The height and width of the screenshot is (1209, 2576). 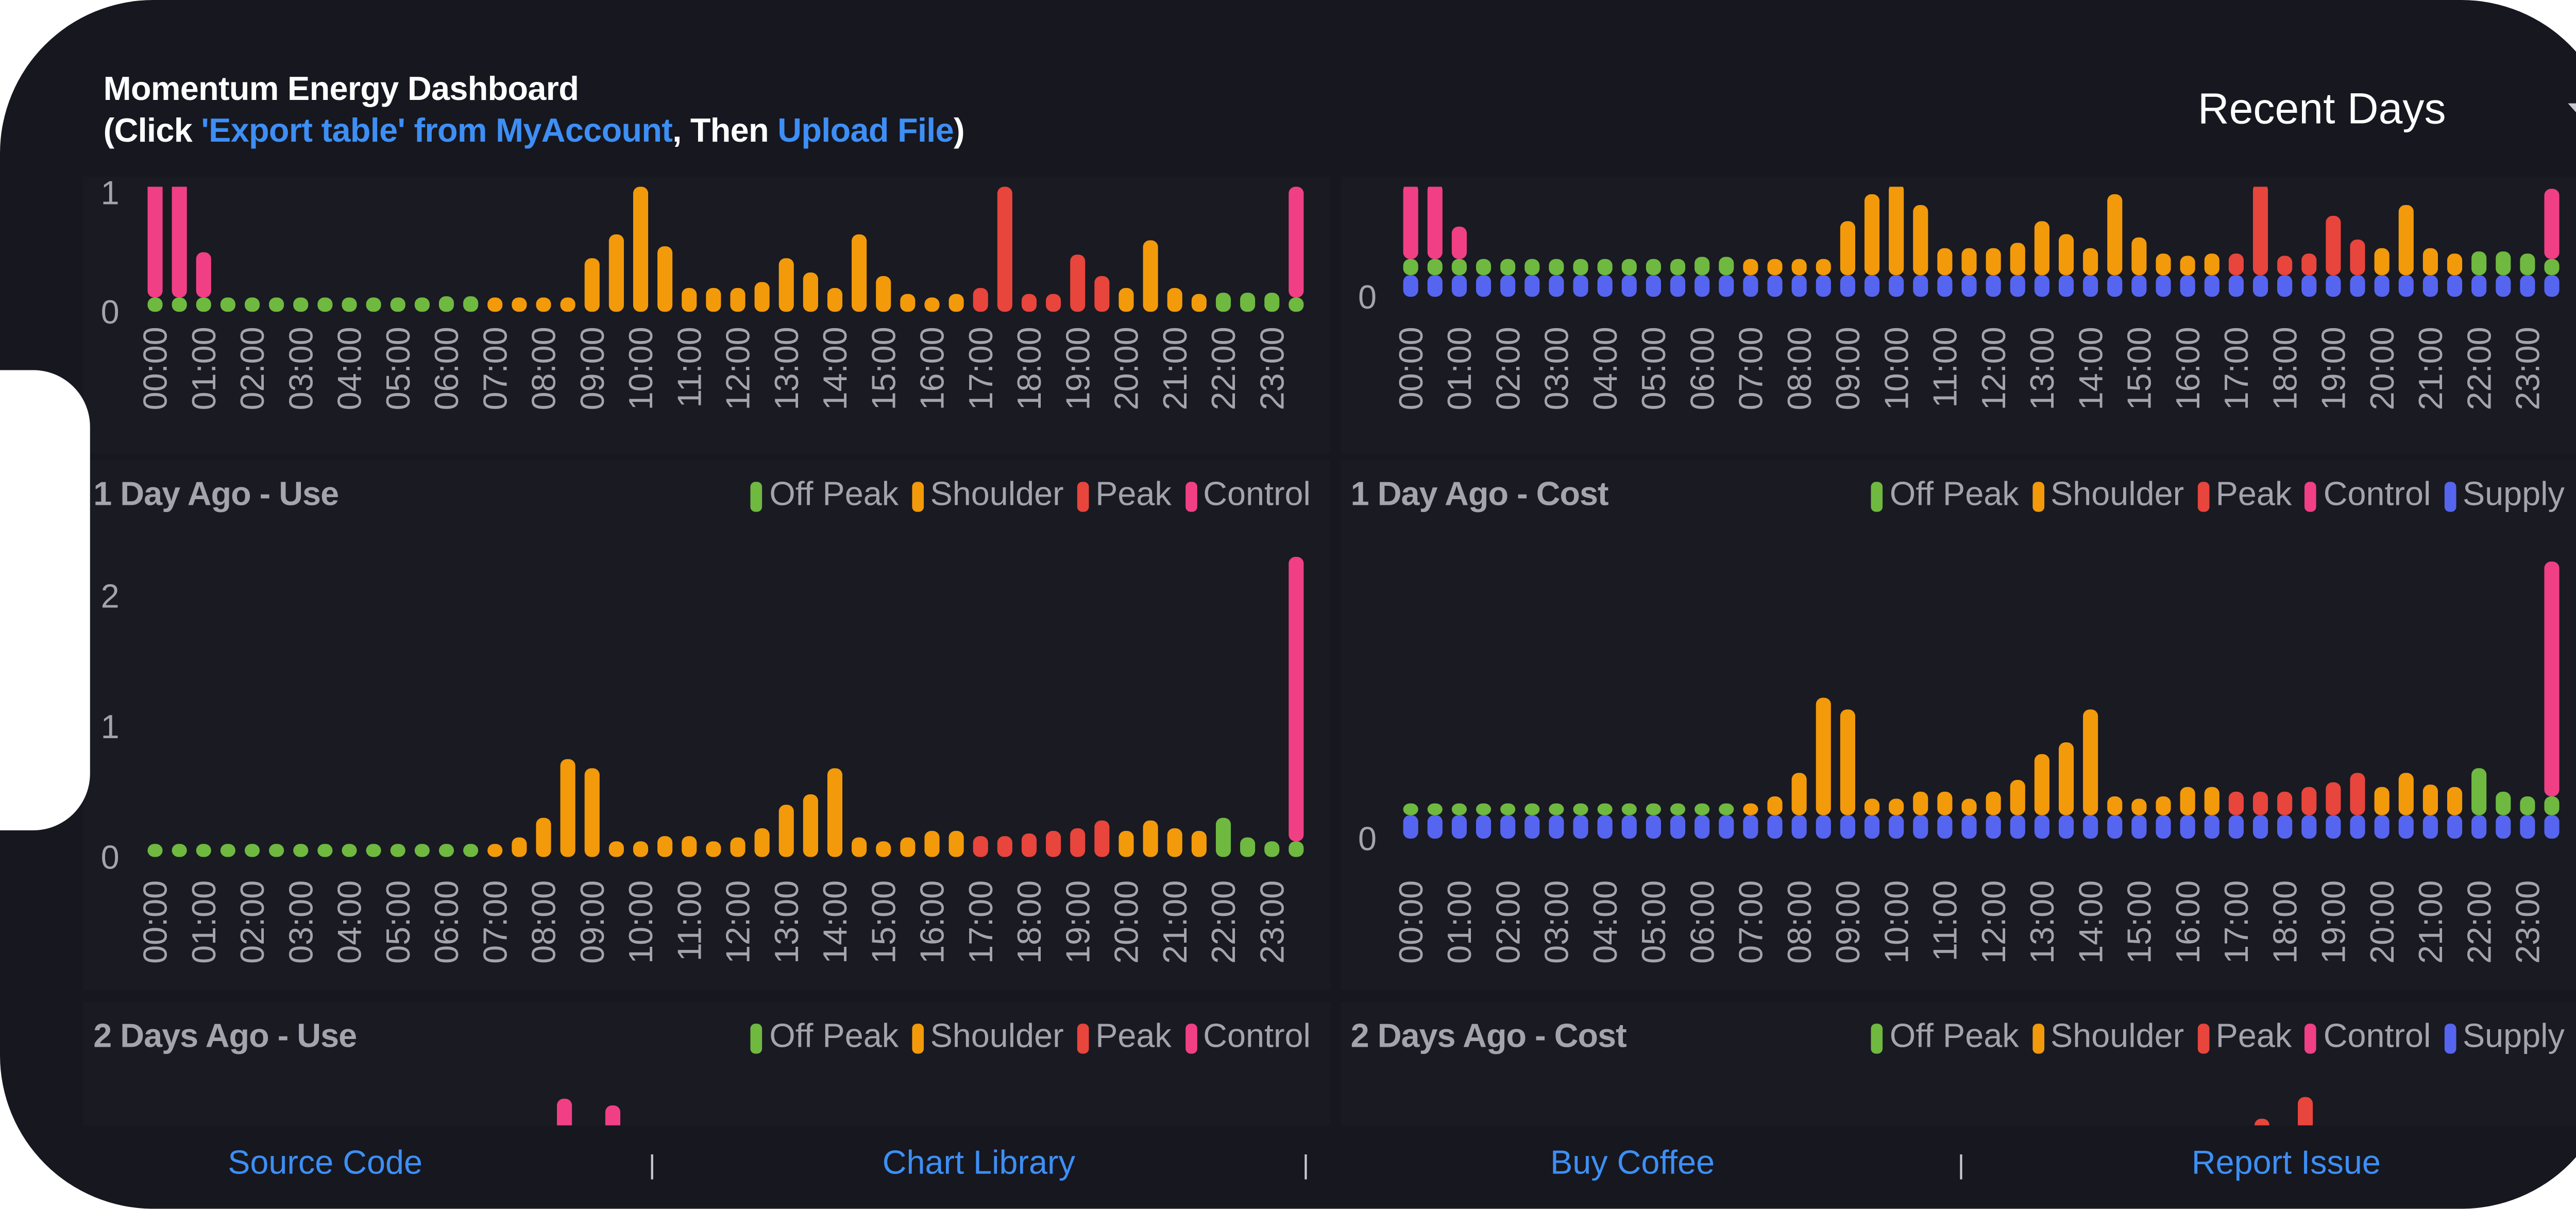 What do you see at coordinates (979, 1165) in the screenshot?
I see `chart-library-link: Chart Library` at bounding box center [979, 1165].